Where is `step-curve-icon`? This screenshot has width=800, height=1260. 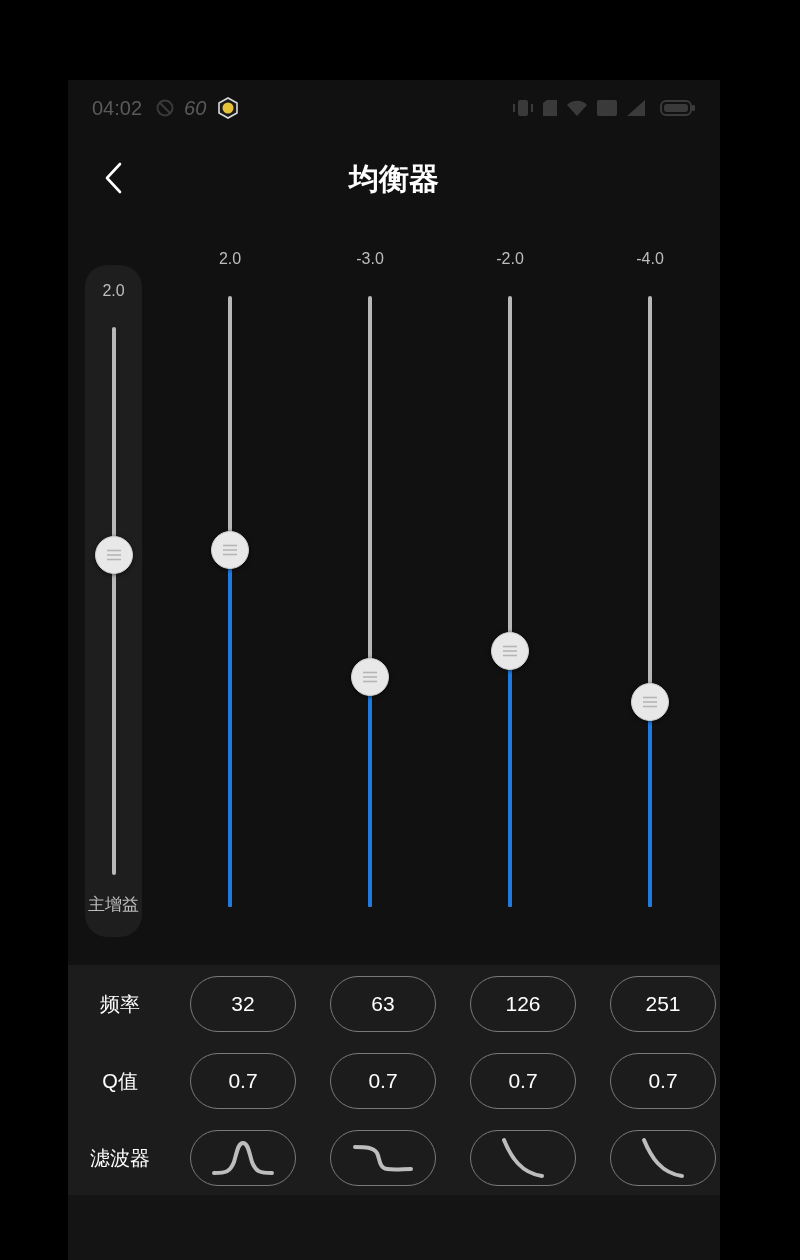 step-curve-icon is located at coordinates (383, 1158).